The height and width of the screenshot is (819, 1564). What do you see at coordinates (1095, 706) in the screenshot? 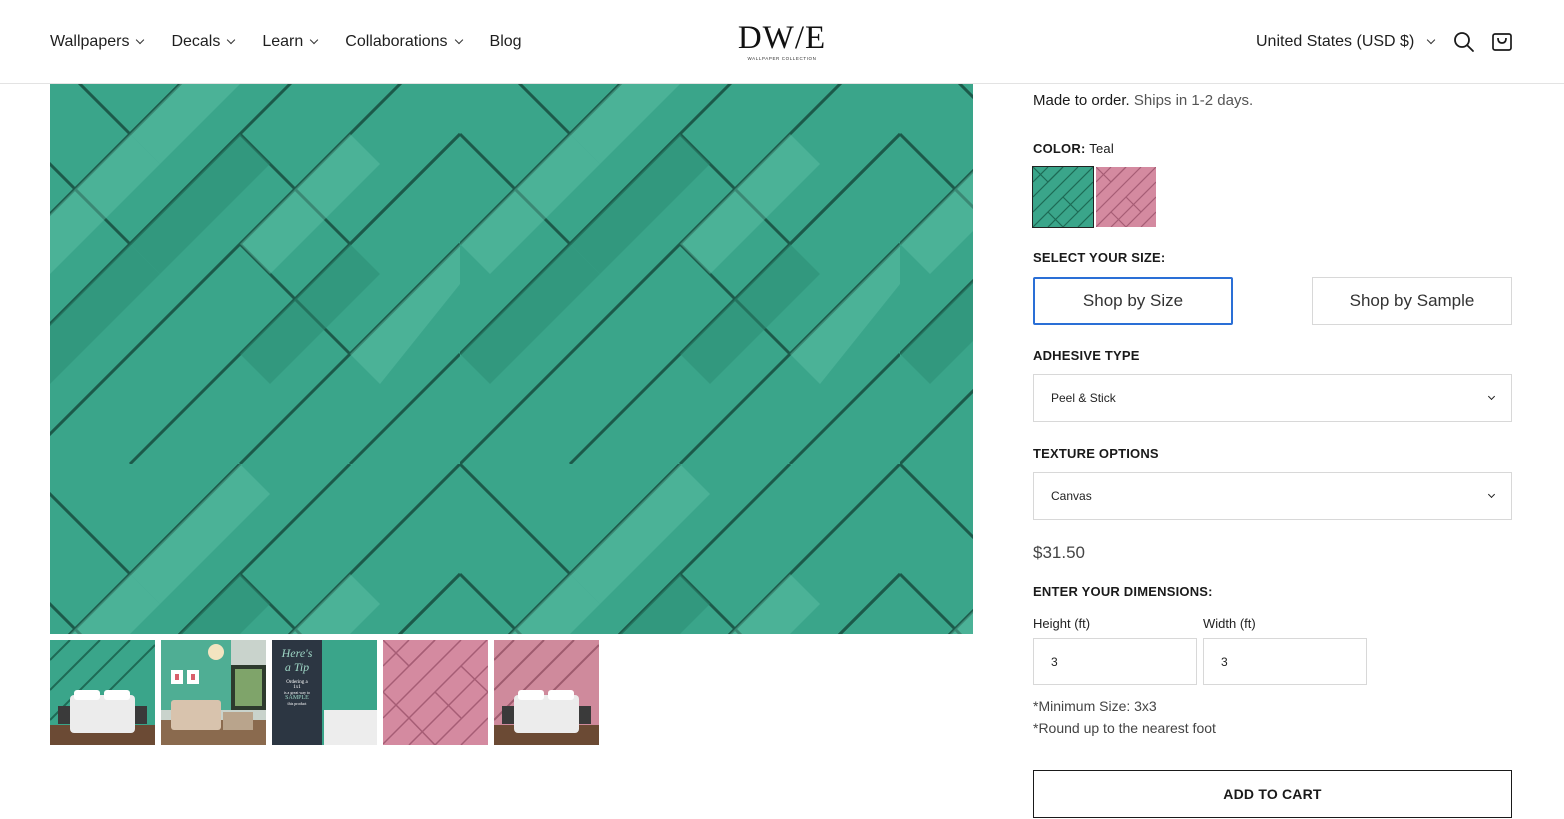
I see `min-size-note: *Minimum Size: 3x3` at bounding box center [1095, 706].